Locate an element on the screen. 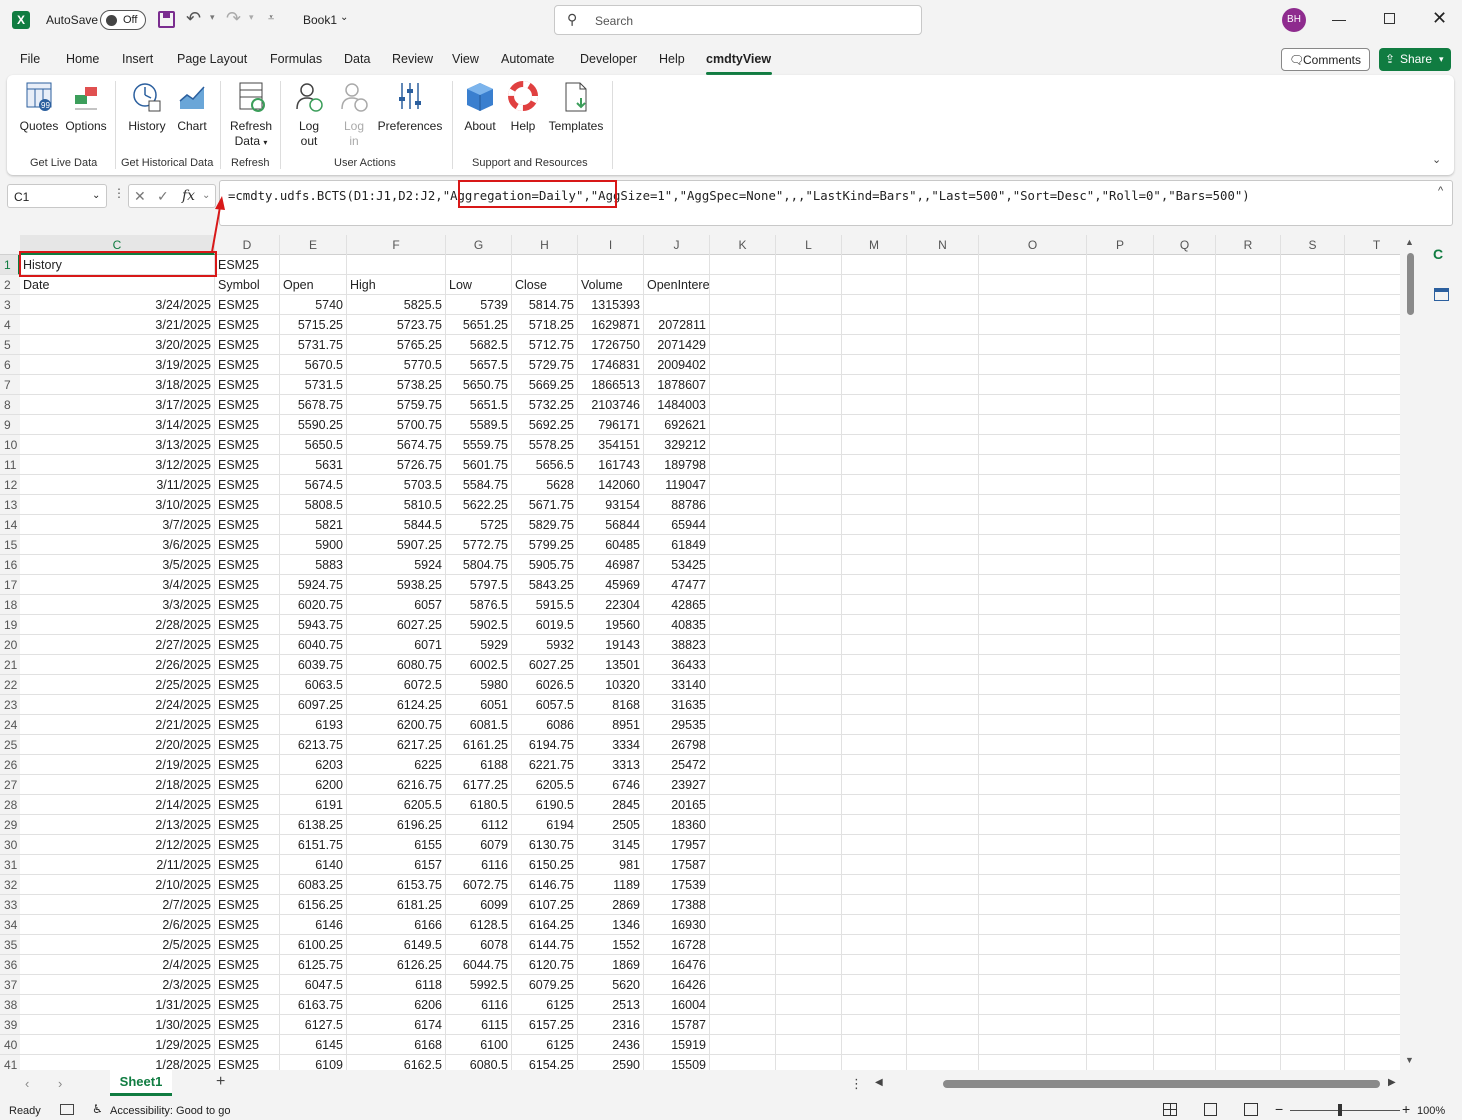 This screenshot has width=1462, height=1120. cell-i20: 19143 is located at coordinates (611, 645).